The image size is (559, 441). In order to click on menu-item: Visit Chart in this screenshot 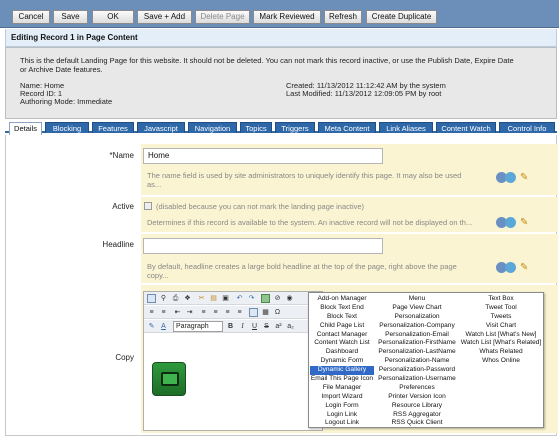, I will do `click(501, 326)`.